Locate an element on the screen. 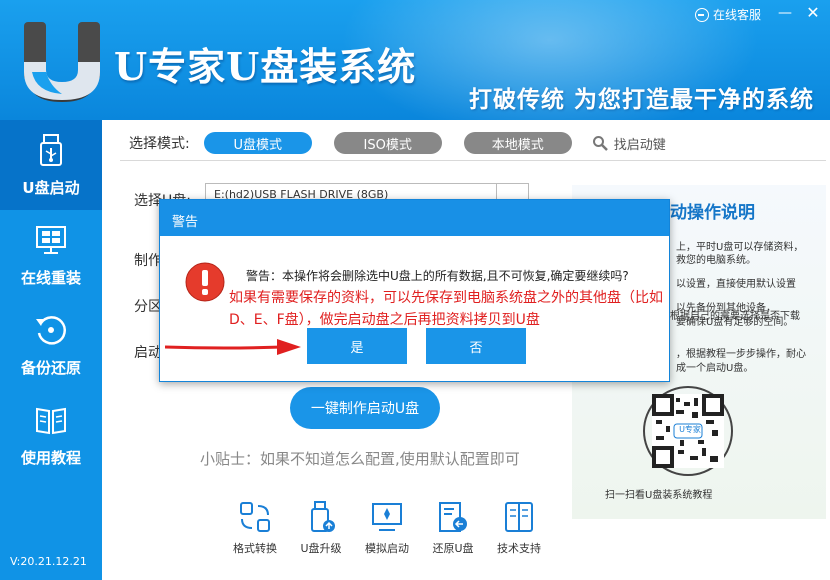  qr-logo-text: U专家 is located at coordinates (690, 429).